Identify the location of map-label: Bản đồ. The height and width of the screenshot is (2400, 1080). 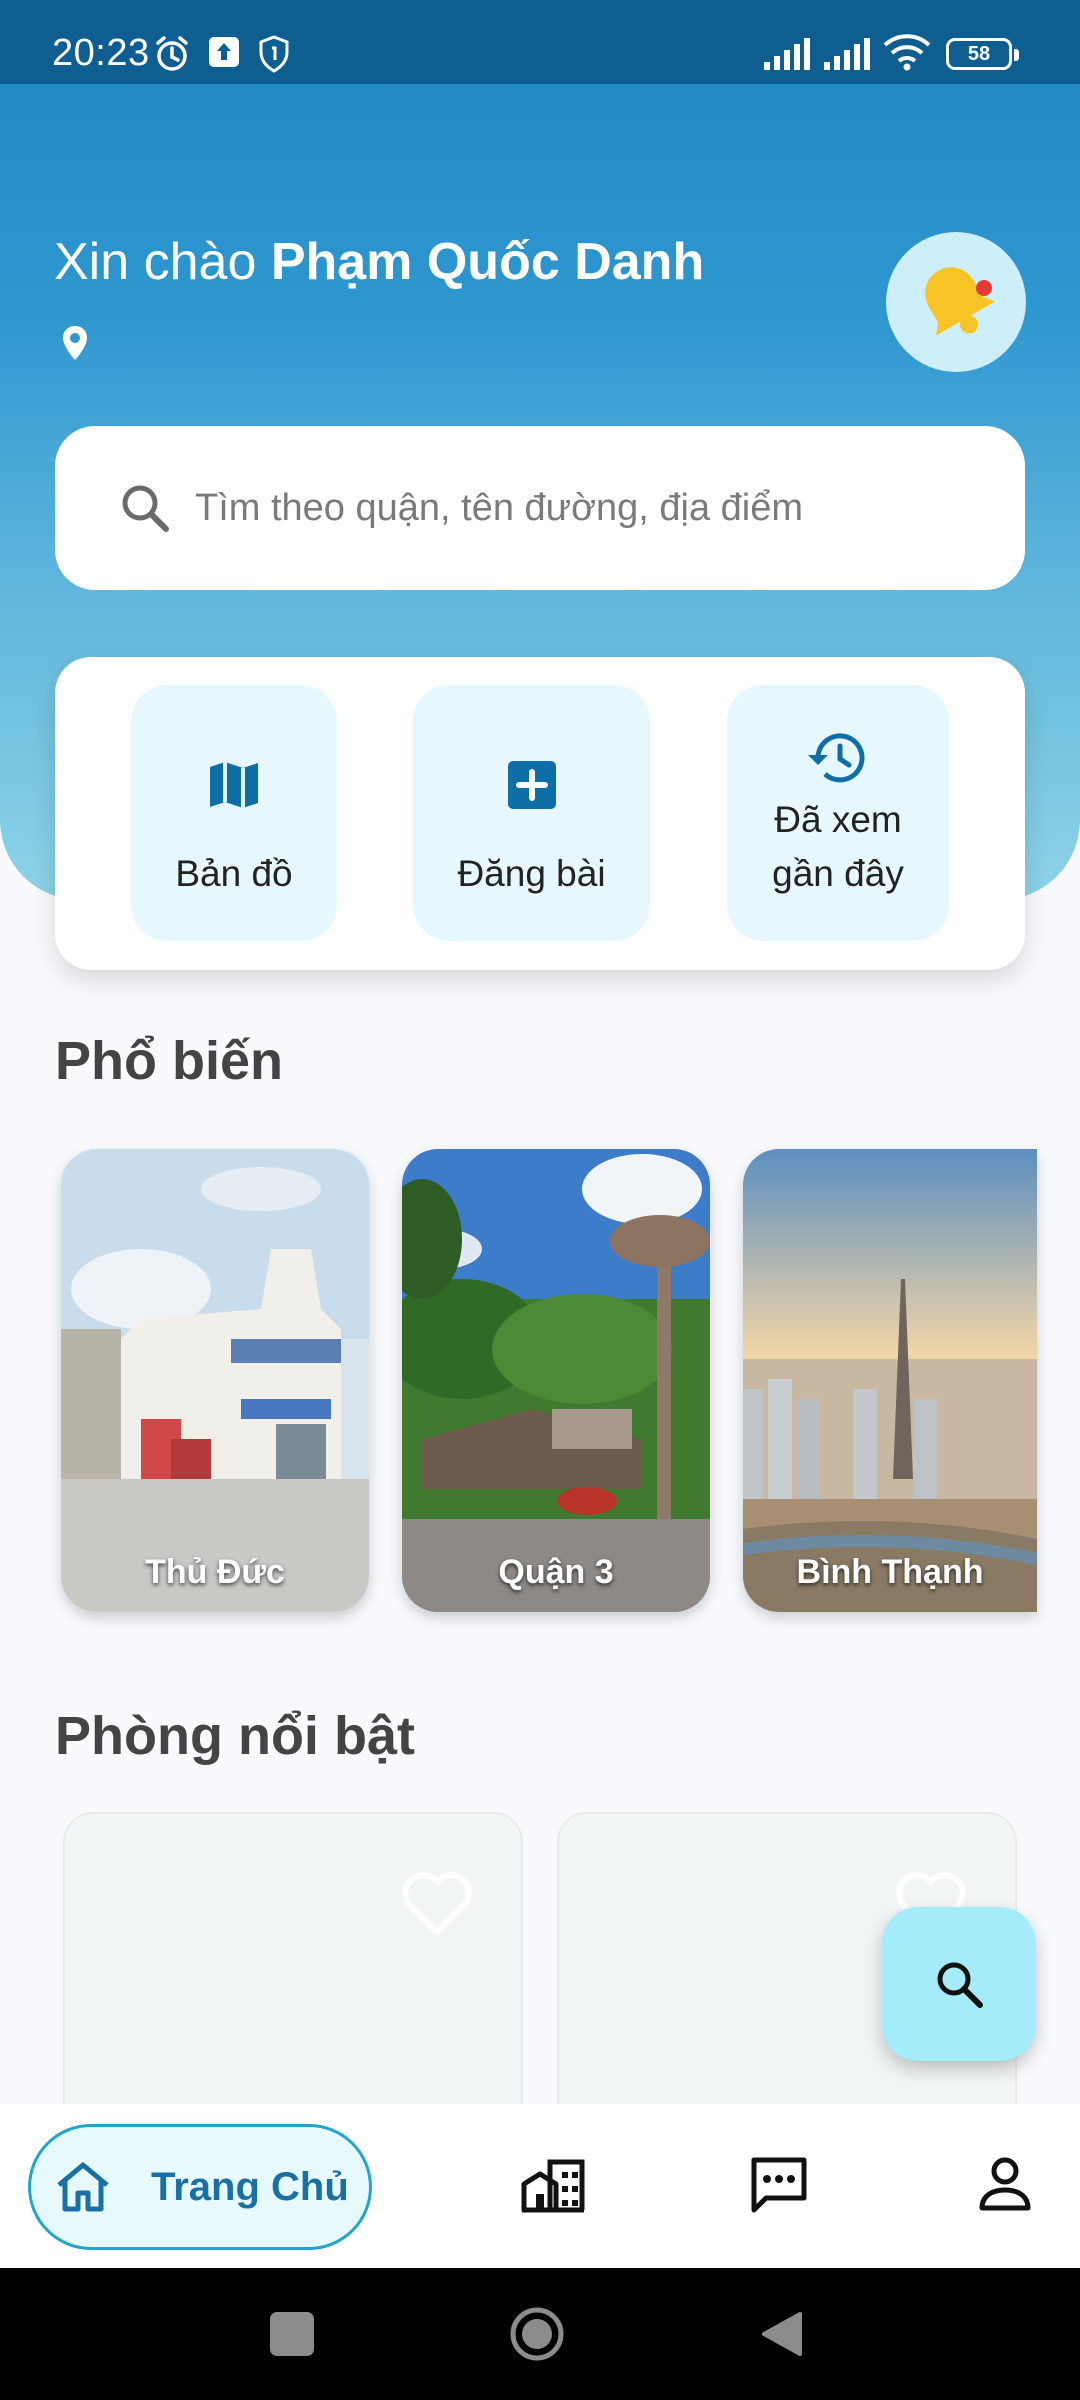
(234, 873).